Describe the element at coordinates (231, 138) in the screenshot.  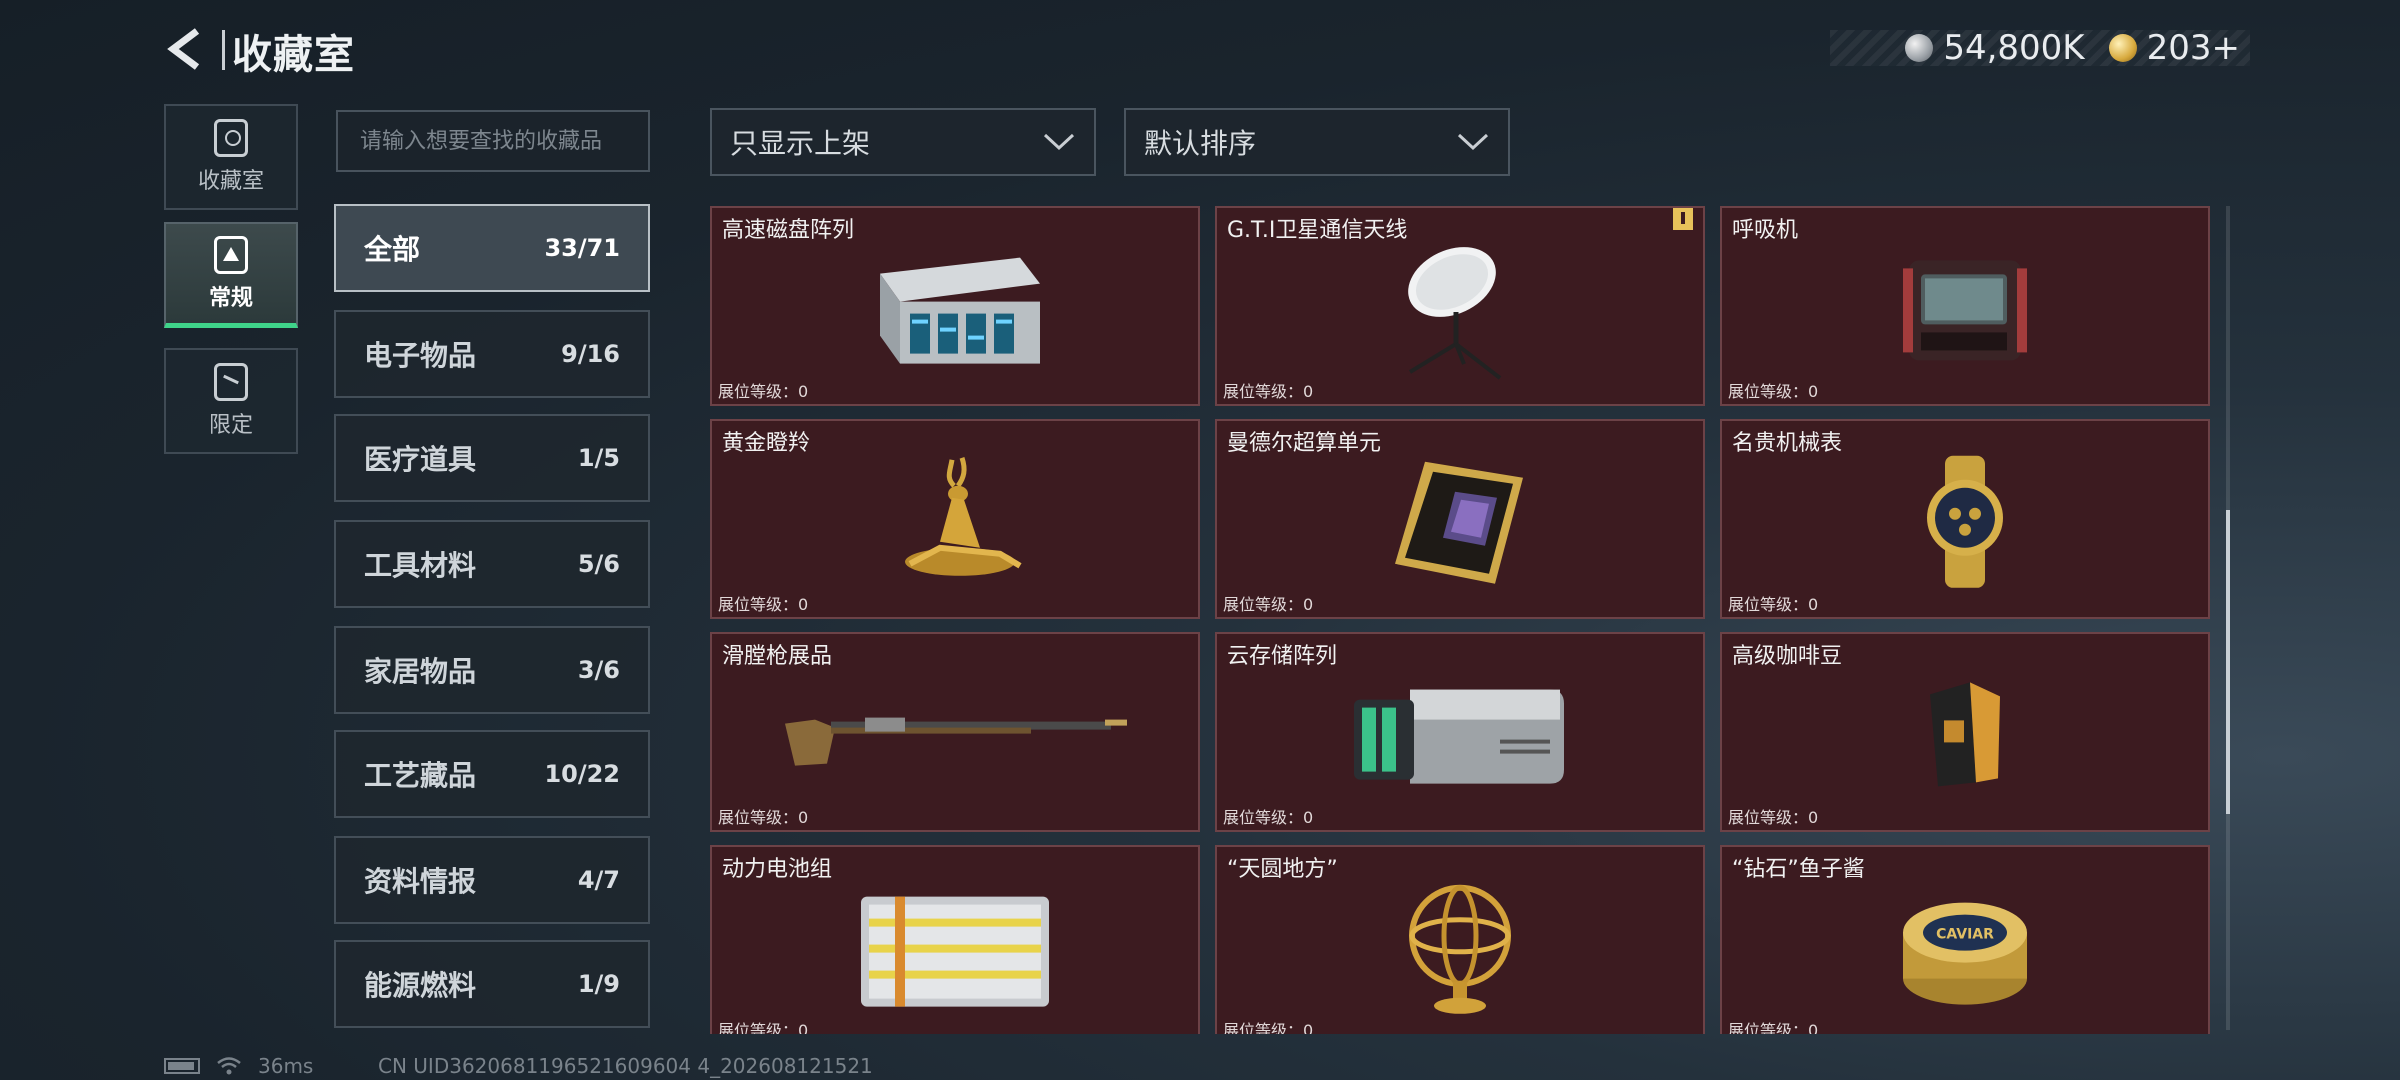
I see `collection-room-icon` at that location.